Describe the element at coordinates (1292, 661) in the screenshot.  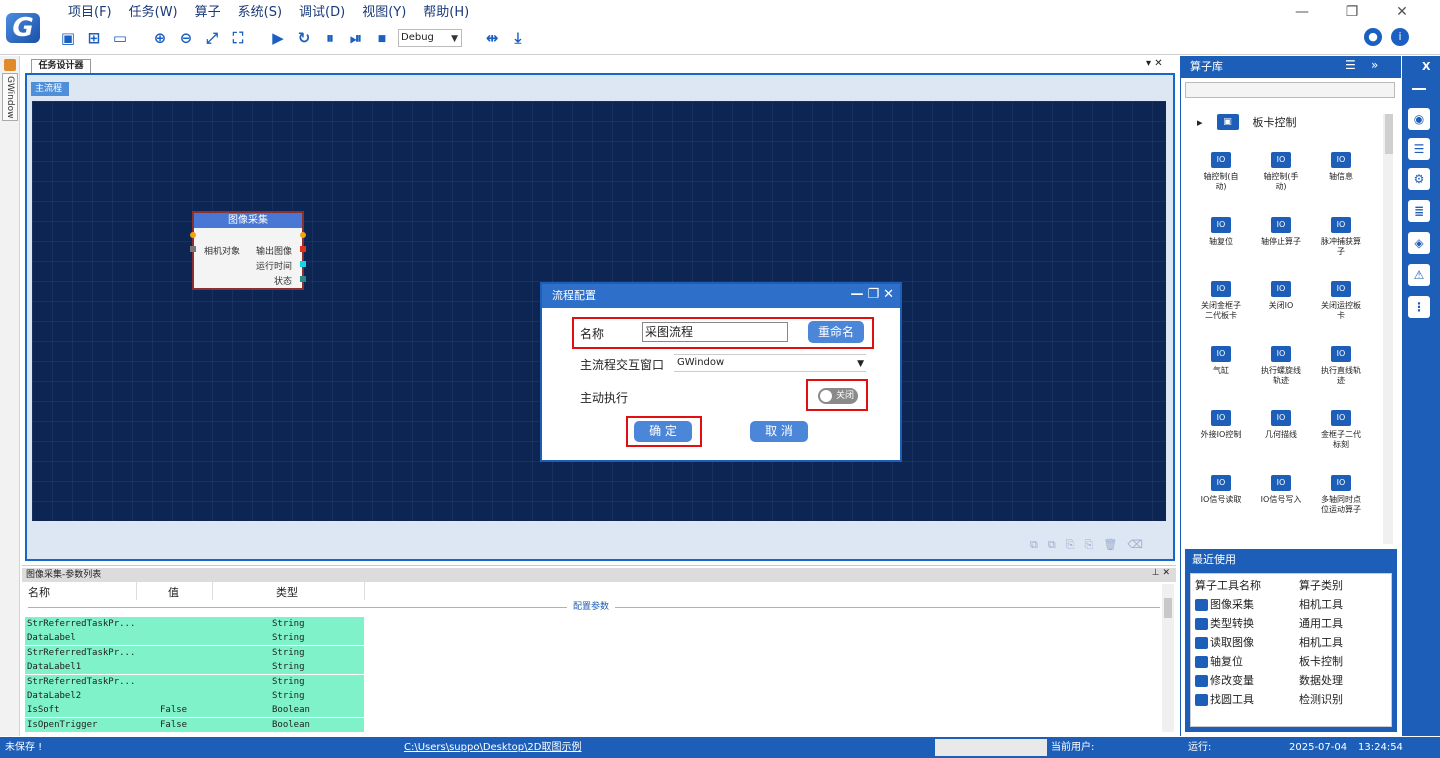
I see `recent-row: 轴复位 板卡控制` at that location.